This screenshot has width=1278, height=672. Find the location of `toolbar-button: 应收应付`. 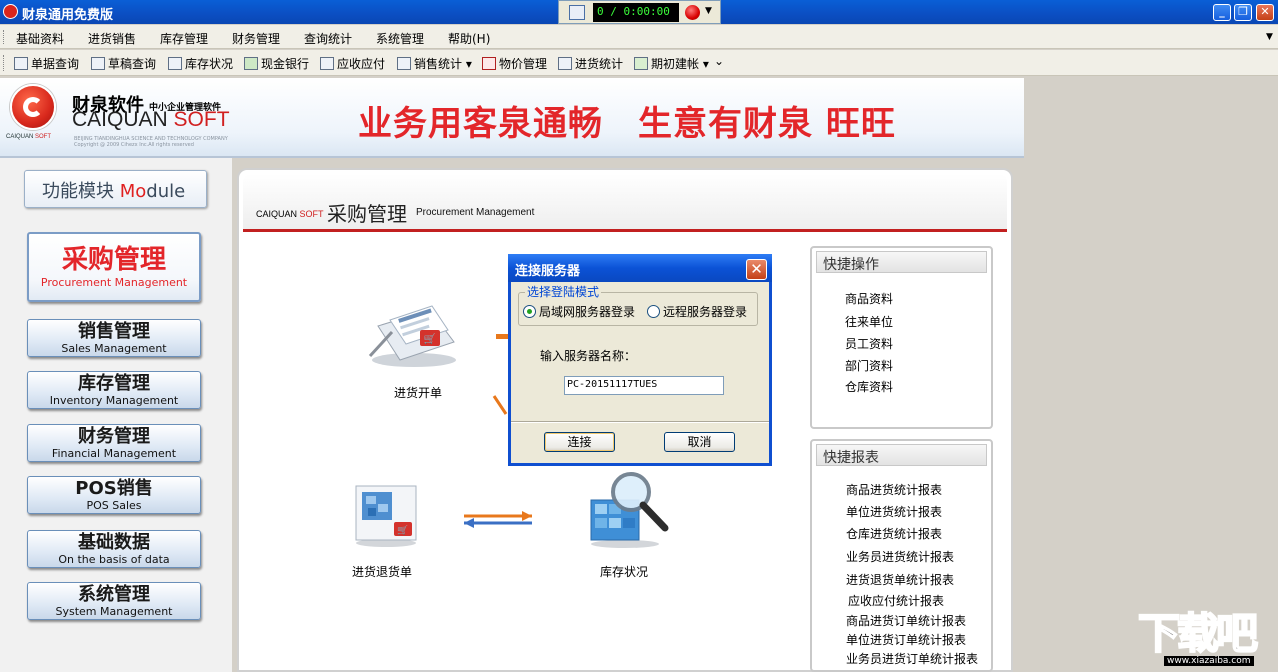

toolbar-button: 应收应付 is located at coordinates (352, 63).